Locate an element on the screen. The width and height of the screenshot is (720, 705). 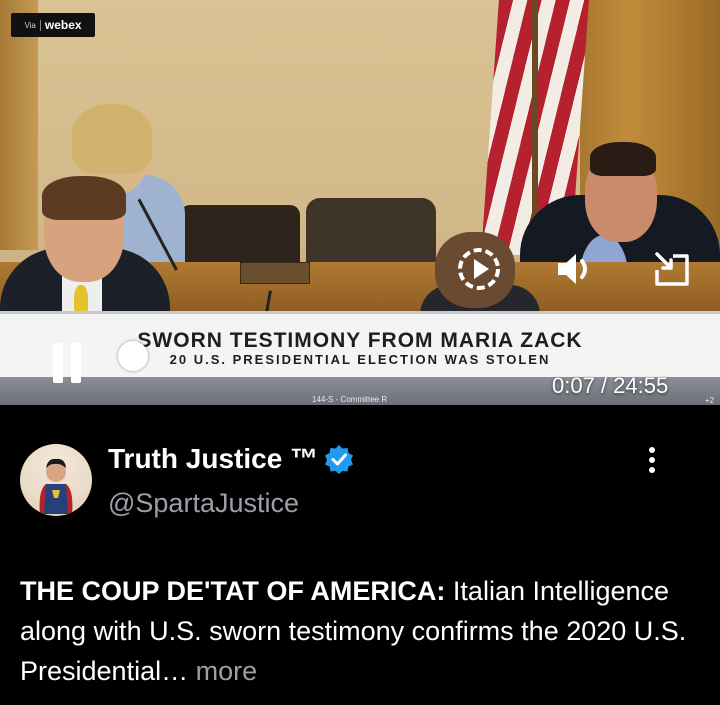
display-name-row: Truth Justice ™ is located at coordinates (231, 459).